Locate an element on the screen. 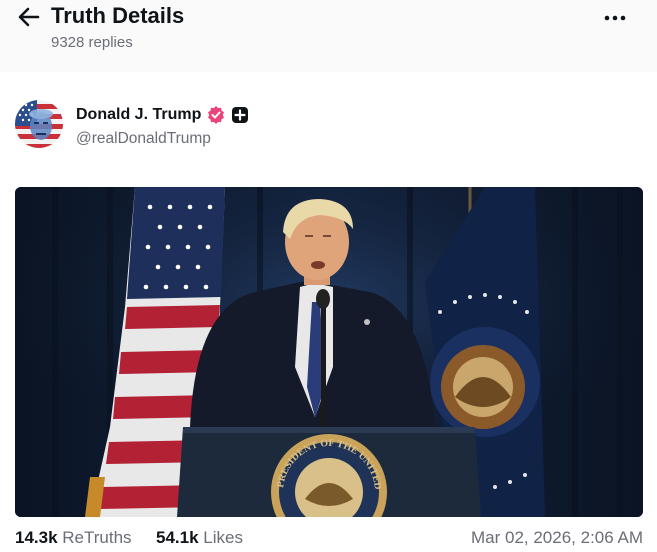  plus-badge-icon is located at coordinates (240, 115).